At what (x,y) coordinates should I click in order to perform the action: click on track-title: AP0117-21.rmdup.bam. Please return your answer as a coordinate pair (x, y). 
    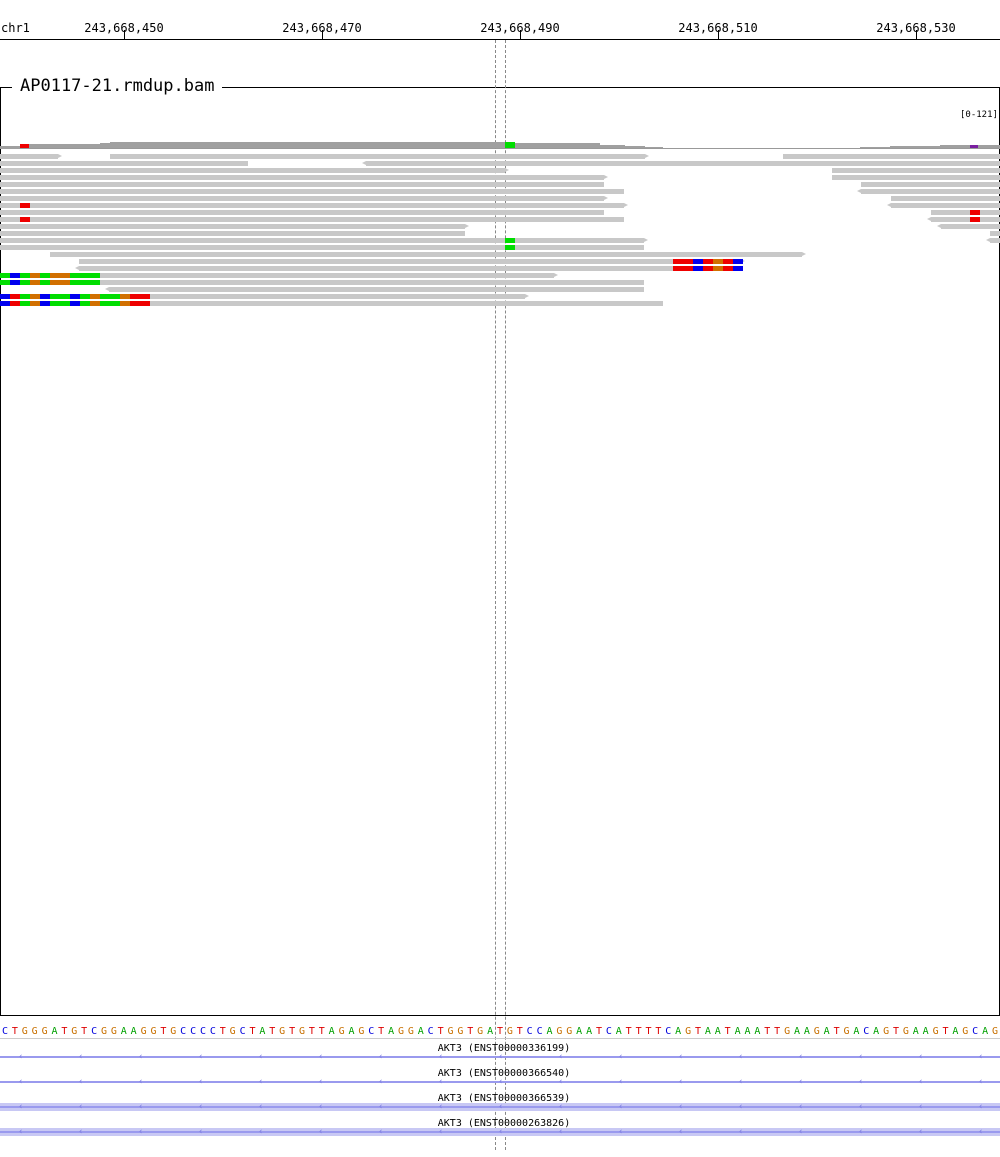
    Looking at the image, I should click on (117, 86).